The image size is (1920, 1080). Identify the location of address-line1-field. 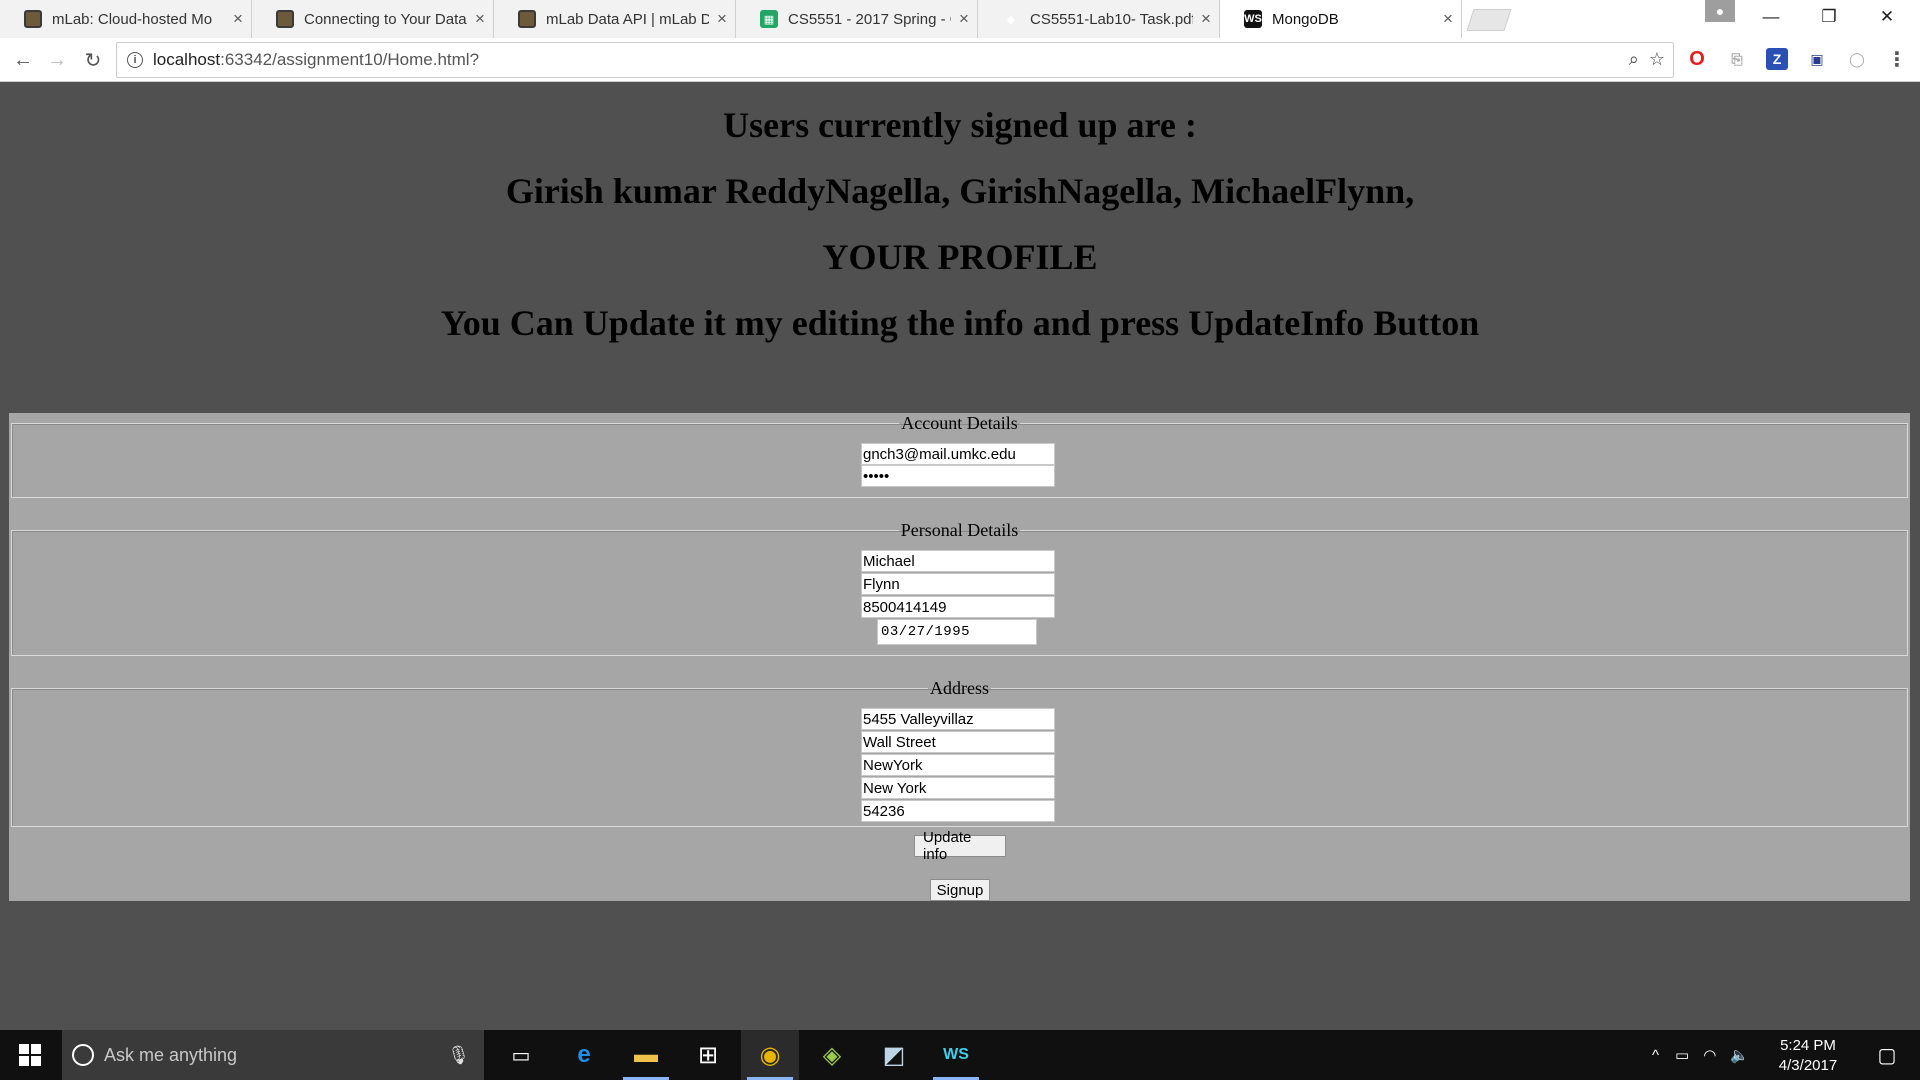
(958, 719).